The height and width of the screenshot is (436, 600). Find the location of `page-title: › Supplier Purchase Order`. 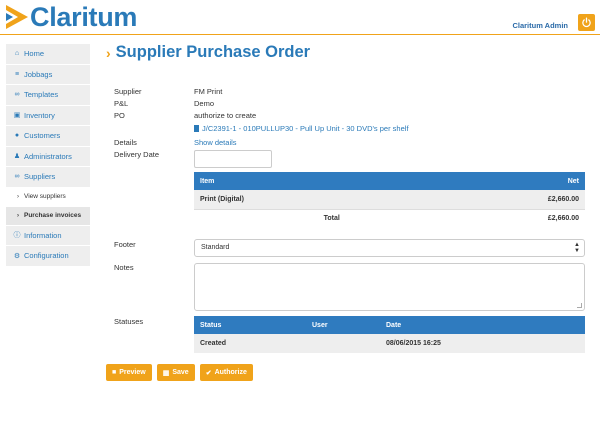

page-title: › Supplier Purchase Order is located at coordinates (208, 52).